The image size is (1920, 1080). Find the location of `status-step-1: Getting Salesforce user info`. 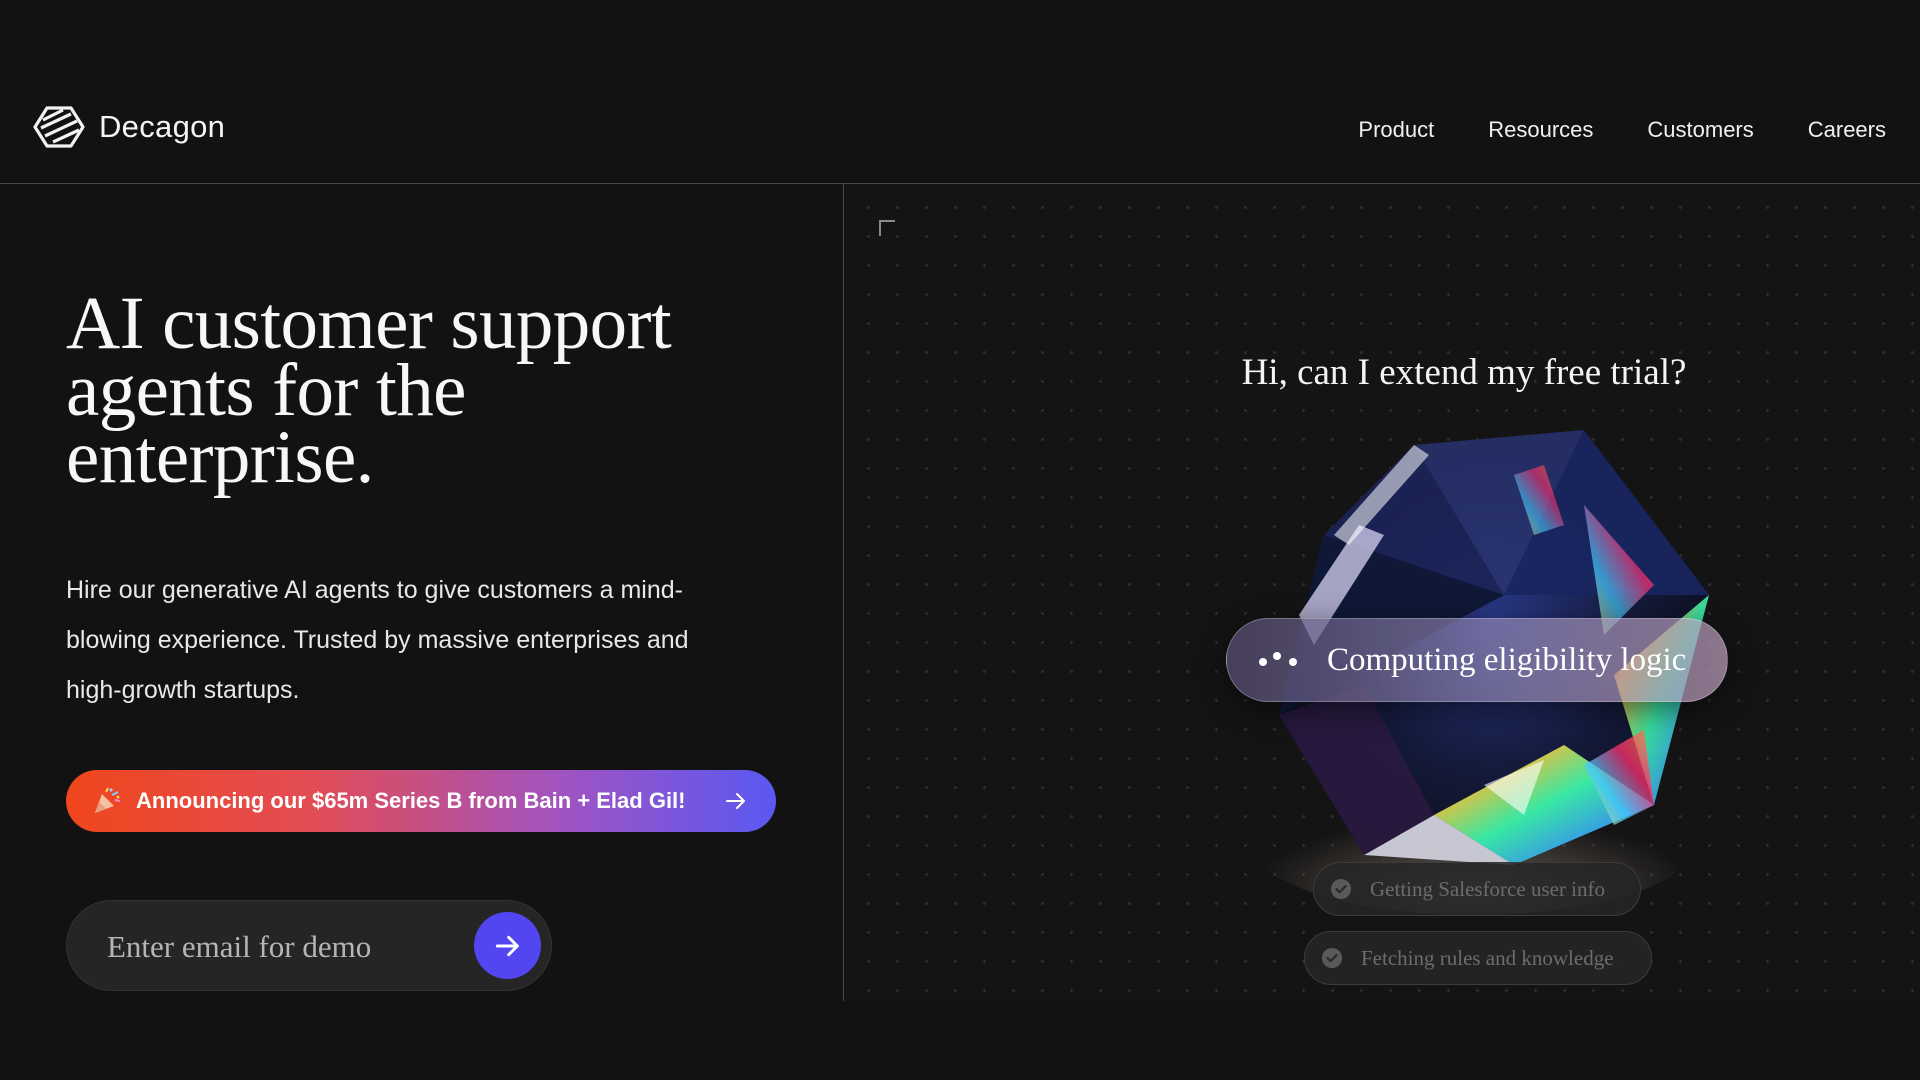

status-step-1: Getting Salesforce user info is located at coordinates (1477, 889).